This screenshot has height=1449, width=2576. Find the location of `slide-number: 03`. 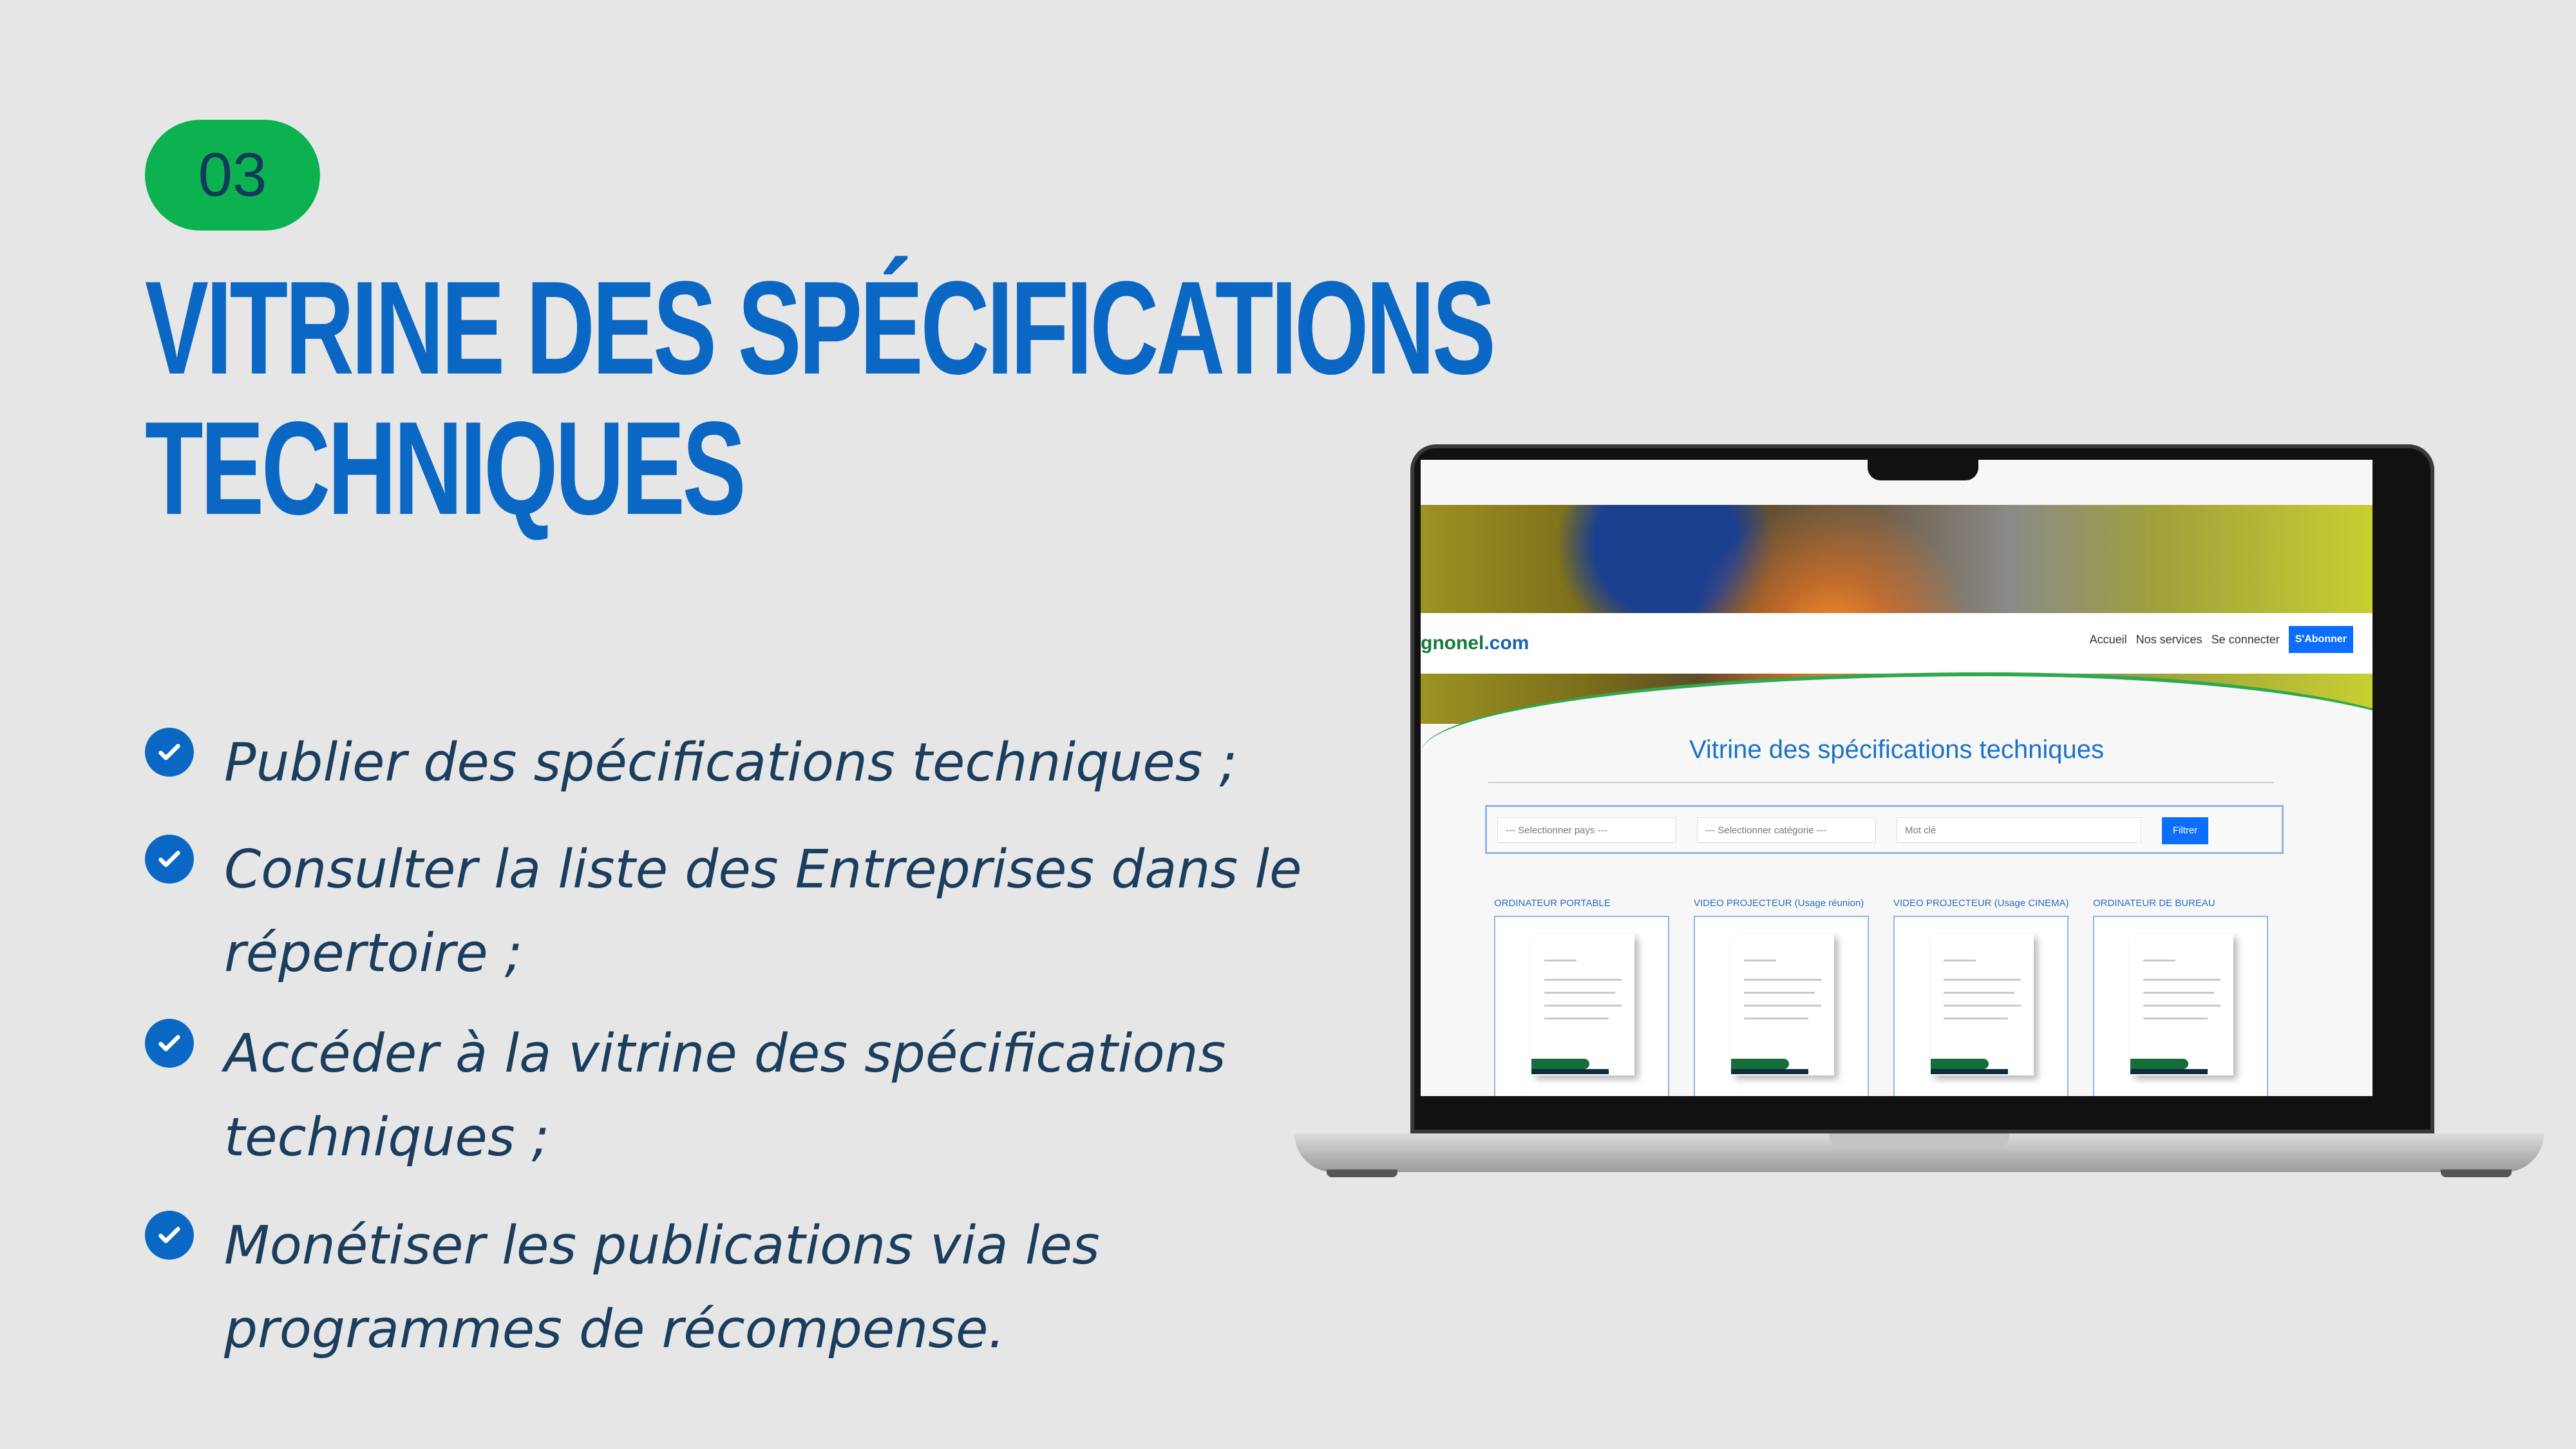

slide-number: 03 is located at coordinates (232, 175).